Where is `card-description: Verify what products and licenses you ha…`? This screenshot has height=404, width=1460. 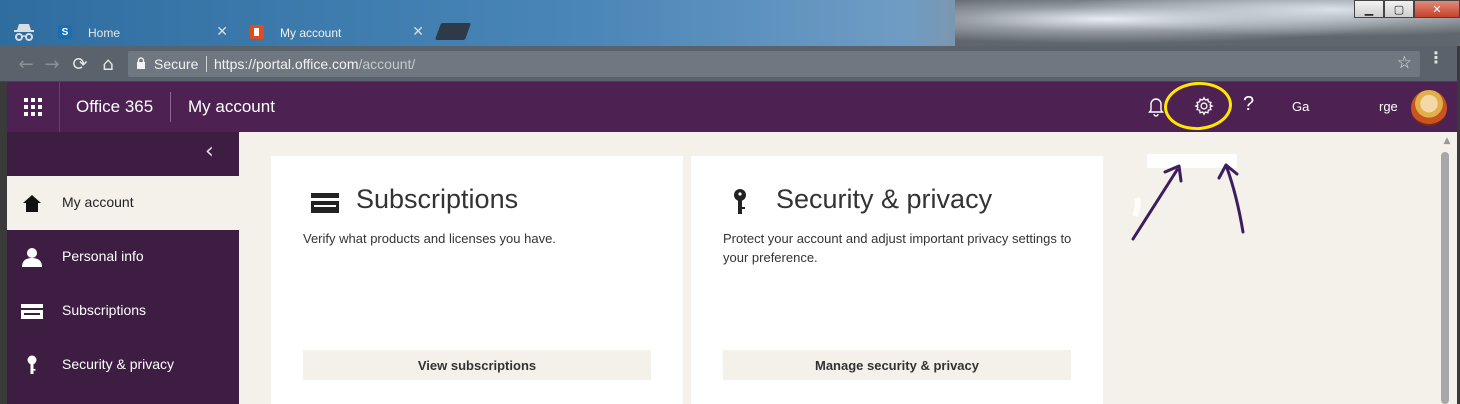
card-description: Verify what products and licenses you ha… is located at coordinates (429, 238).